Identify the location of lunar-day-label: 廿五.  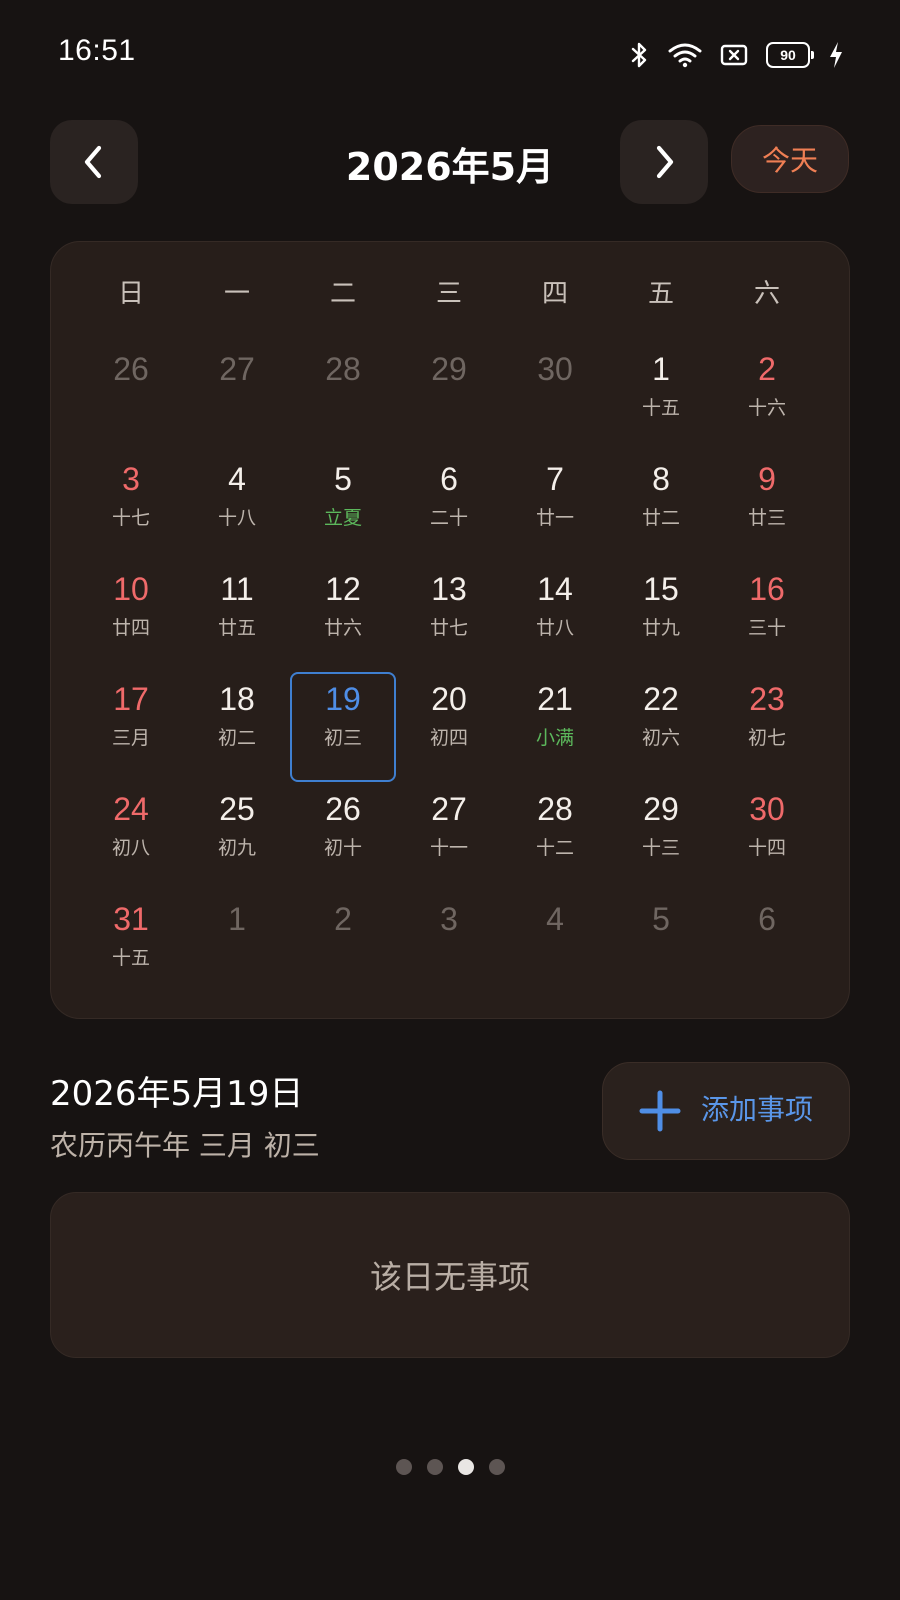
(236, 628).